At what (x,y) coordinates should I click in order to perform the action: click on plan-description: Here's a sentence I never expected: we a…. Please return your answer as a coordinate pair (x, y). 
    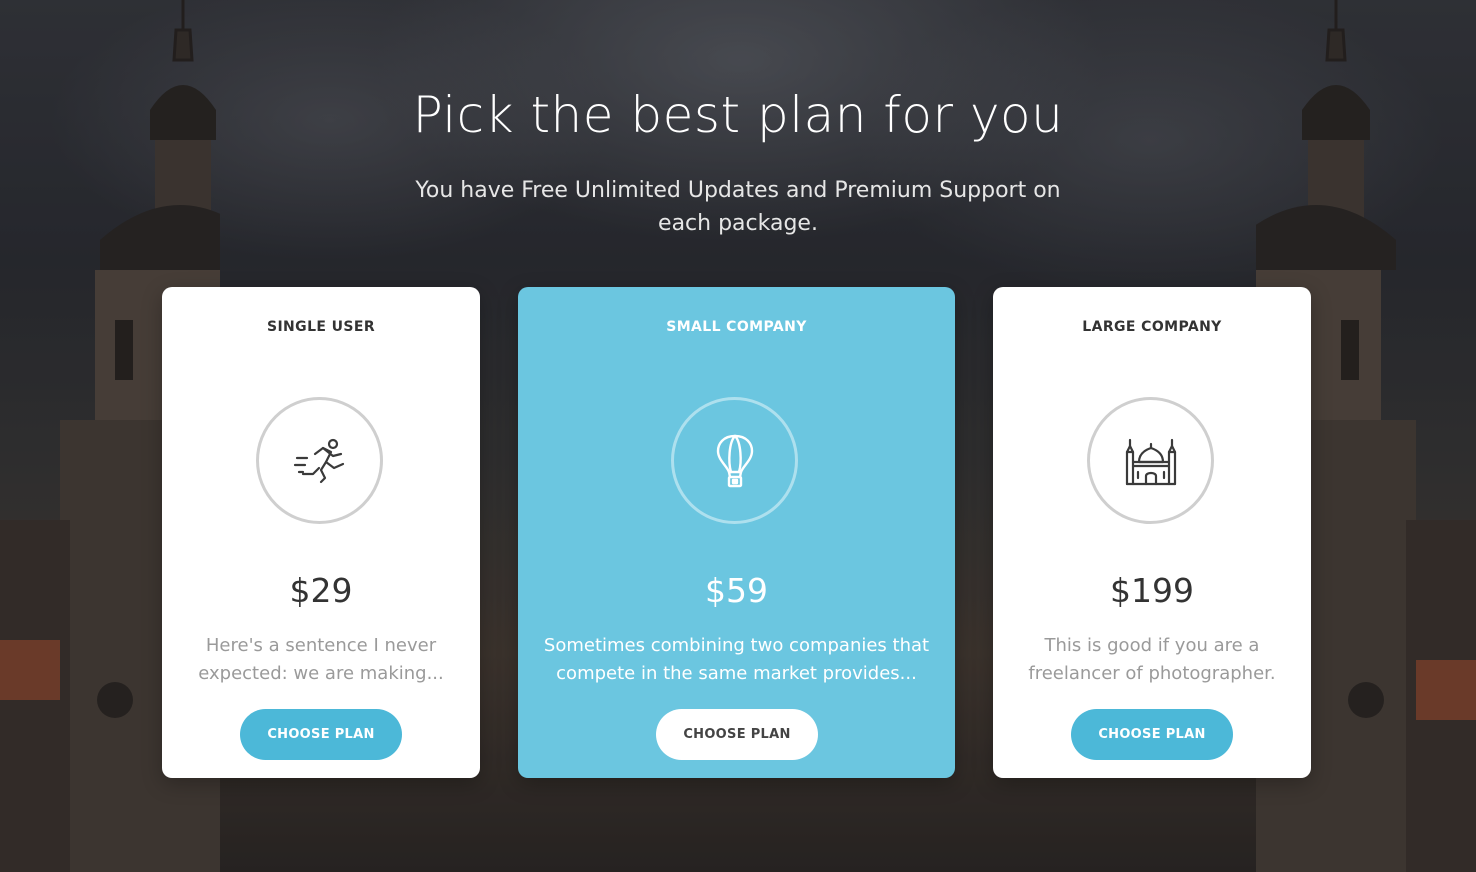
    Looking at the image, I should click on (321, 659).